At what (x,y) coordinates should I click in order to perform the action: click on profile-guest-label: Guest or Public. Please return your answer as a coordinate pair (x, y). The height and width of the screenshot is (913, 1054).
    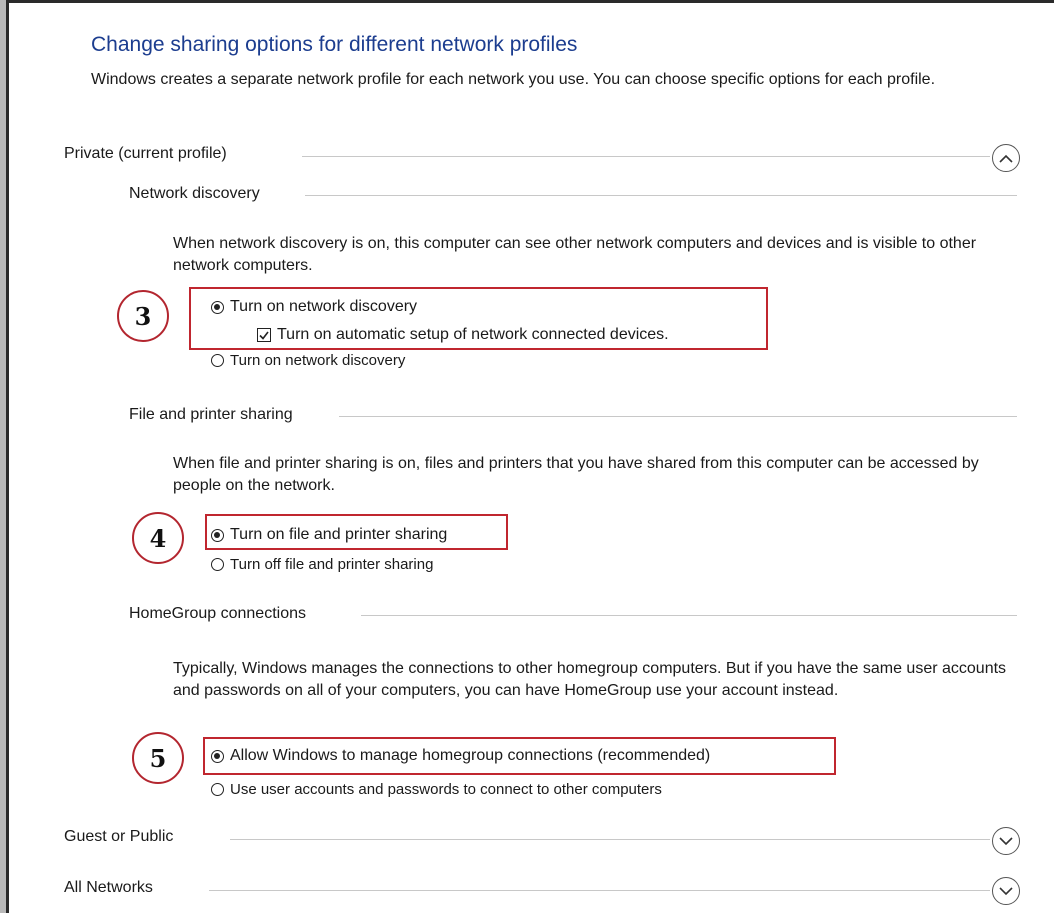
    Looking at the image, I should click on (119, 836).